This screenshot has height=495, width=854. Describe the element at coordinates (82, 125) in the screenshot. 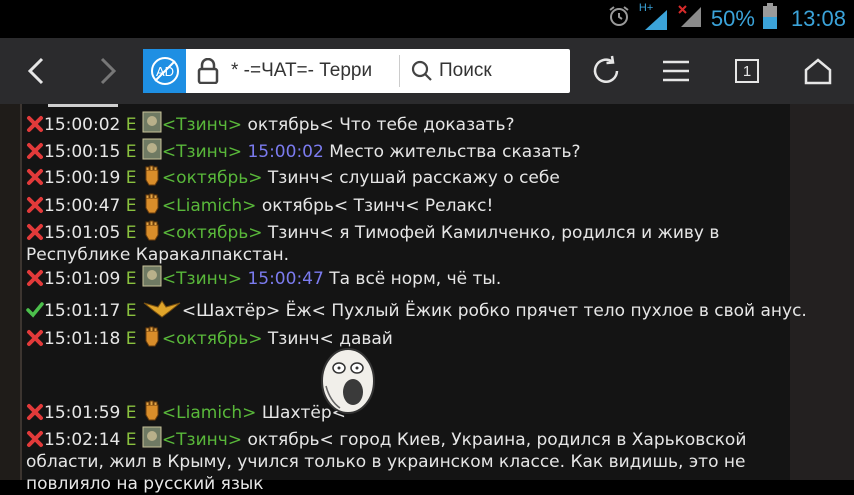

I see `message-time: 15:00:02` at that location.